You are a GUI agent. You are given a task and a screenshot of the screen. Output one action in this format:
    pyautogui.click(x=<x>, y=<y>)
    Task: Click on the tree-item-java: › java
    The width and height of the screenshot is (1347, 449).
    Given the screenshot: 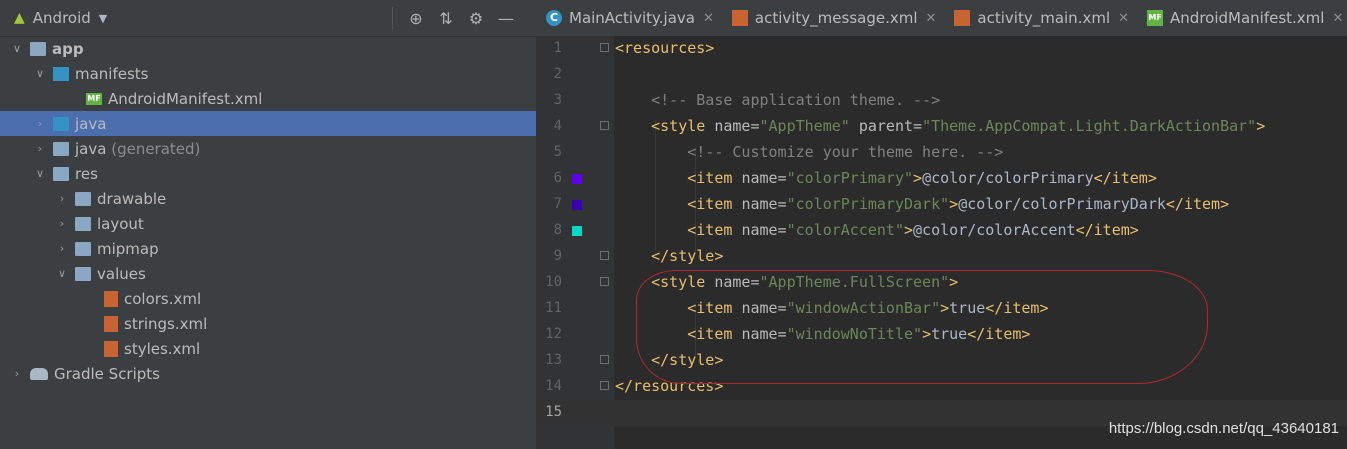 What is the action you would take?
    pyautogui.click(x=268, y=123)
    